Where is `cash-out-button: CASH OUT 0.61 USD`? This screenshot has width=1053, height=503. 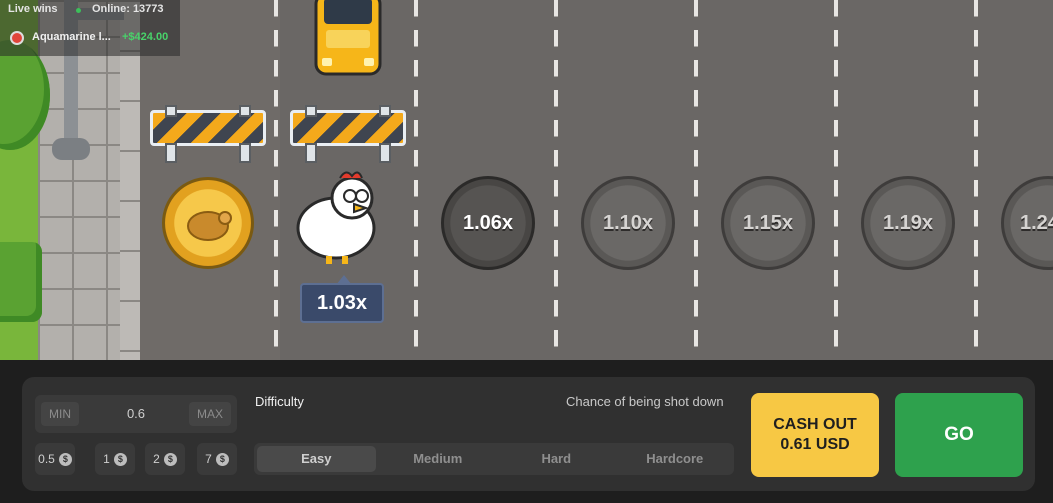
cash-out-button: CASH OUT 0.61 USD is located at coordinates (815, 435).